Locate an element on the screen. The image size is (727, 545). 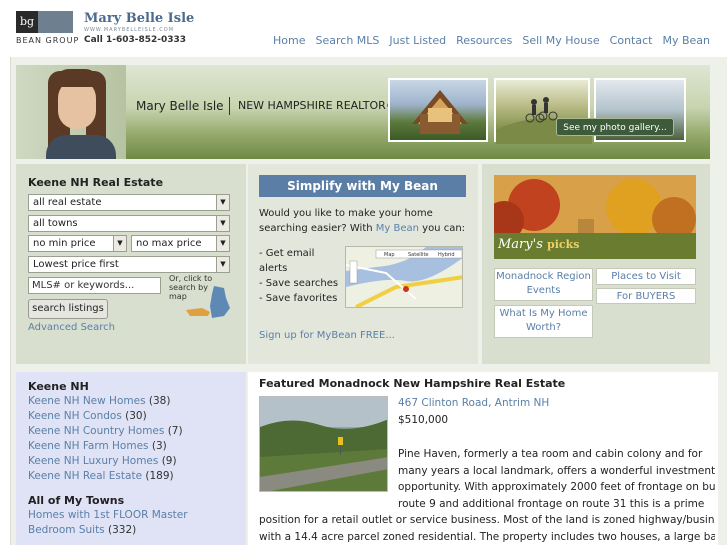
agent-portrait is located at coordinates (71, 112).